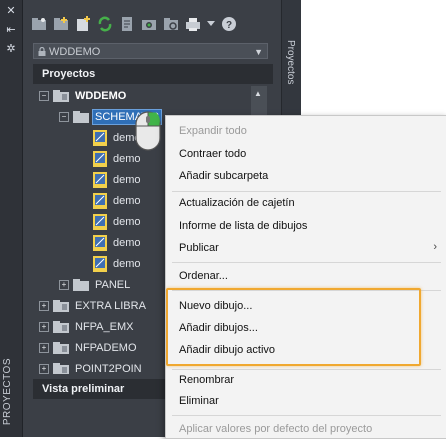  I want to click on tree-item-project: + NFPA_EMX, so click(87, 327).